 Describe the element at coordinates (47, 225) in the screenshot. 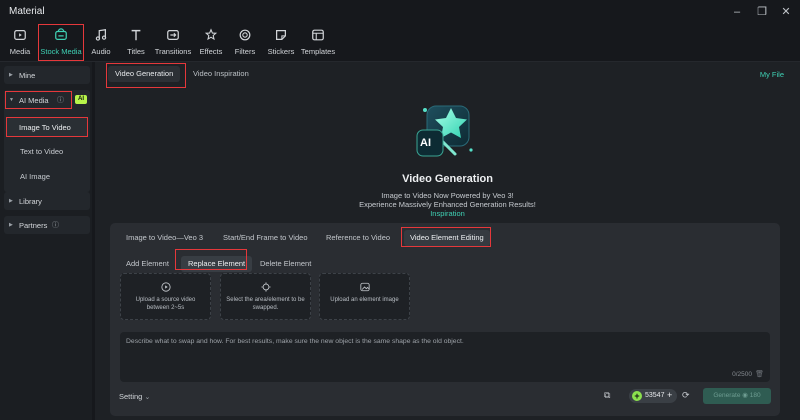

I see `sidebar-item-partners: ▶ Partners ⓘ` at that location.